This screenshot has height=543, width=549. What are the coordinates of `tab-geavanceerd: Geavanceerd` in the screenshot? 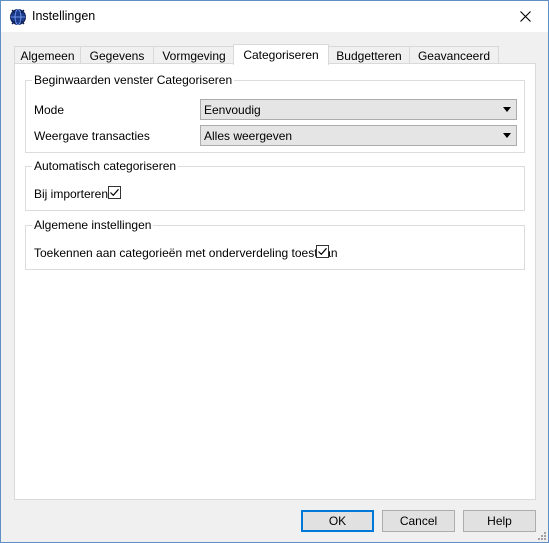 It's located at (454, 55).